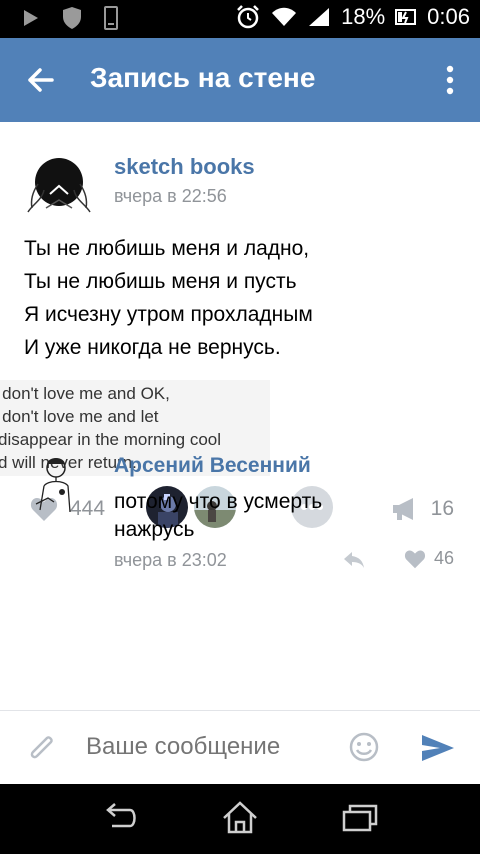 The width and height of the screenshot is (480, 854). I want to click on post-line: Ты не любишь меня и ладно,, so click(167, 248).